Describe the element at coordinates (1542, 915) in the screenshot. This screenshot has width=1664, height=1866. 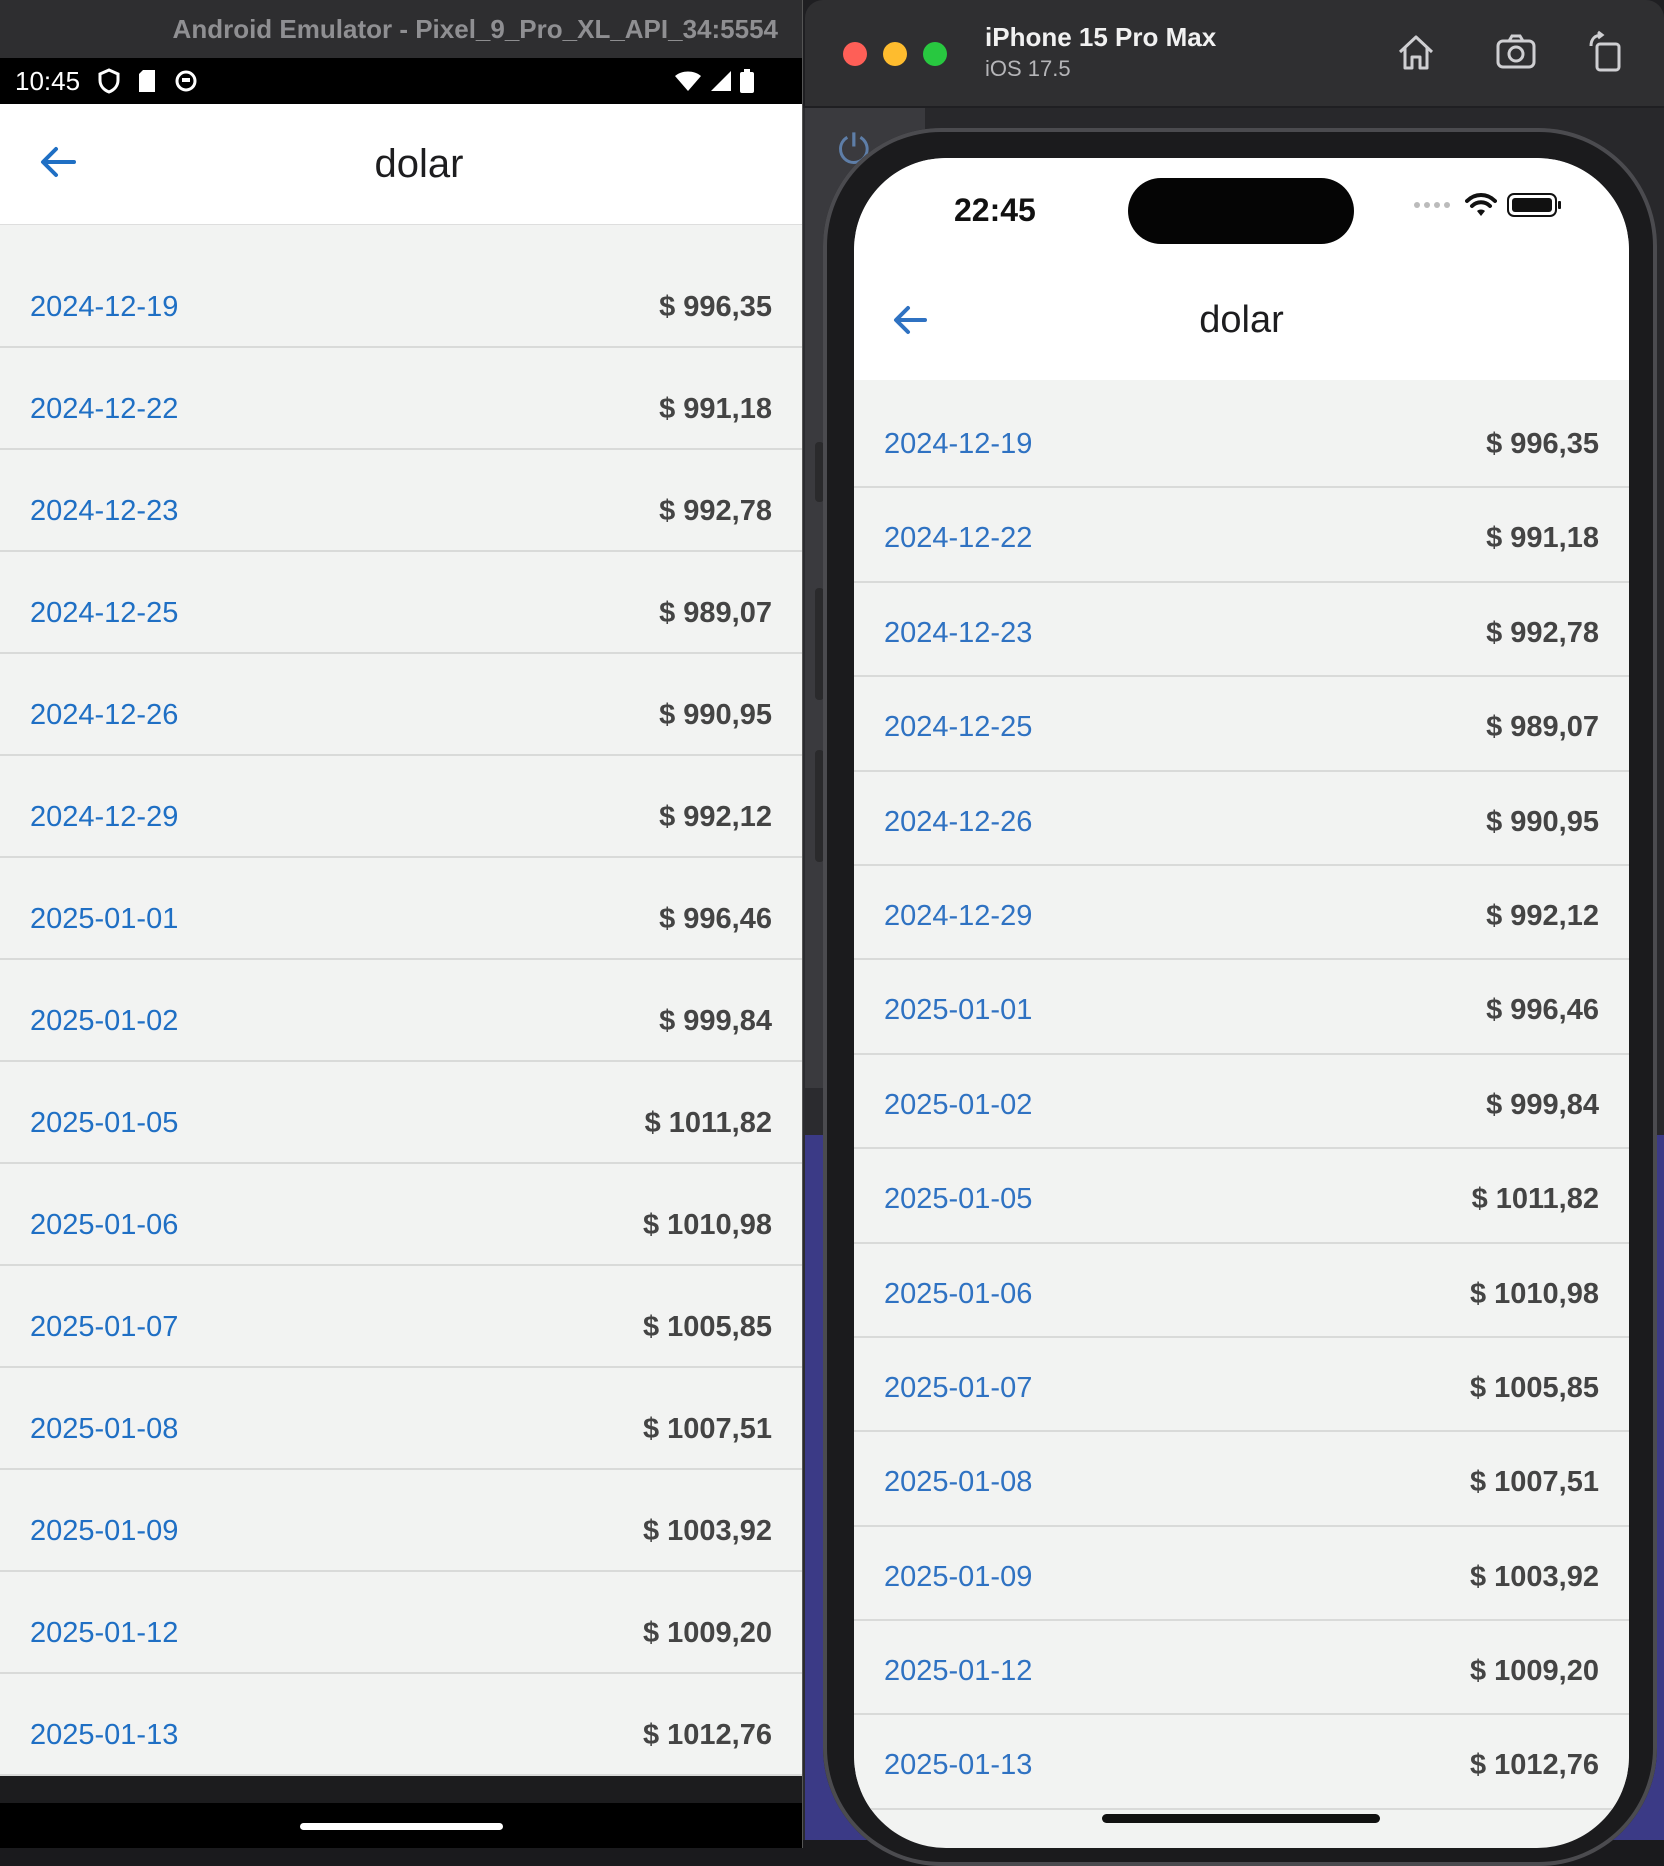
I see `list-item-value: $ 992,12` at that location.